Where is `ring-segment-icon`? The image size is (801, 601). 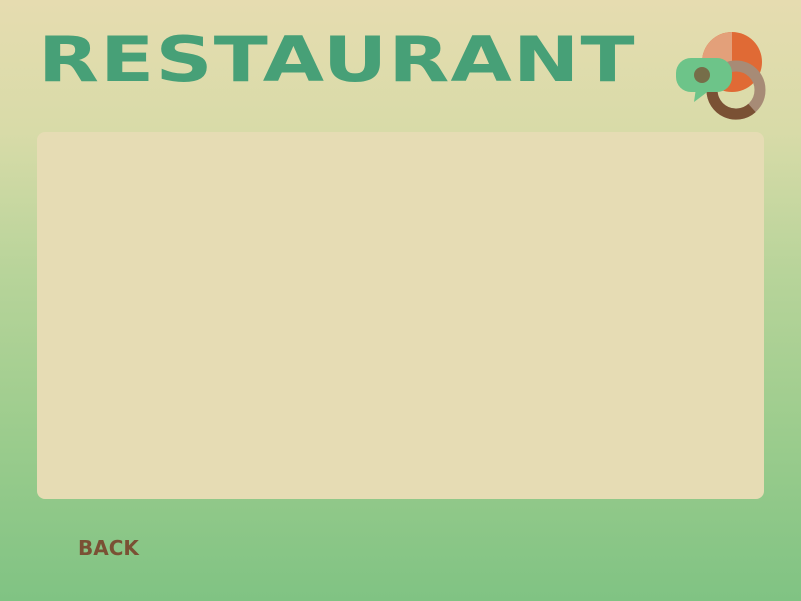 ring-segment-icon is located at coordinates (731, 104).